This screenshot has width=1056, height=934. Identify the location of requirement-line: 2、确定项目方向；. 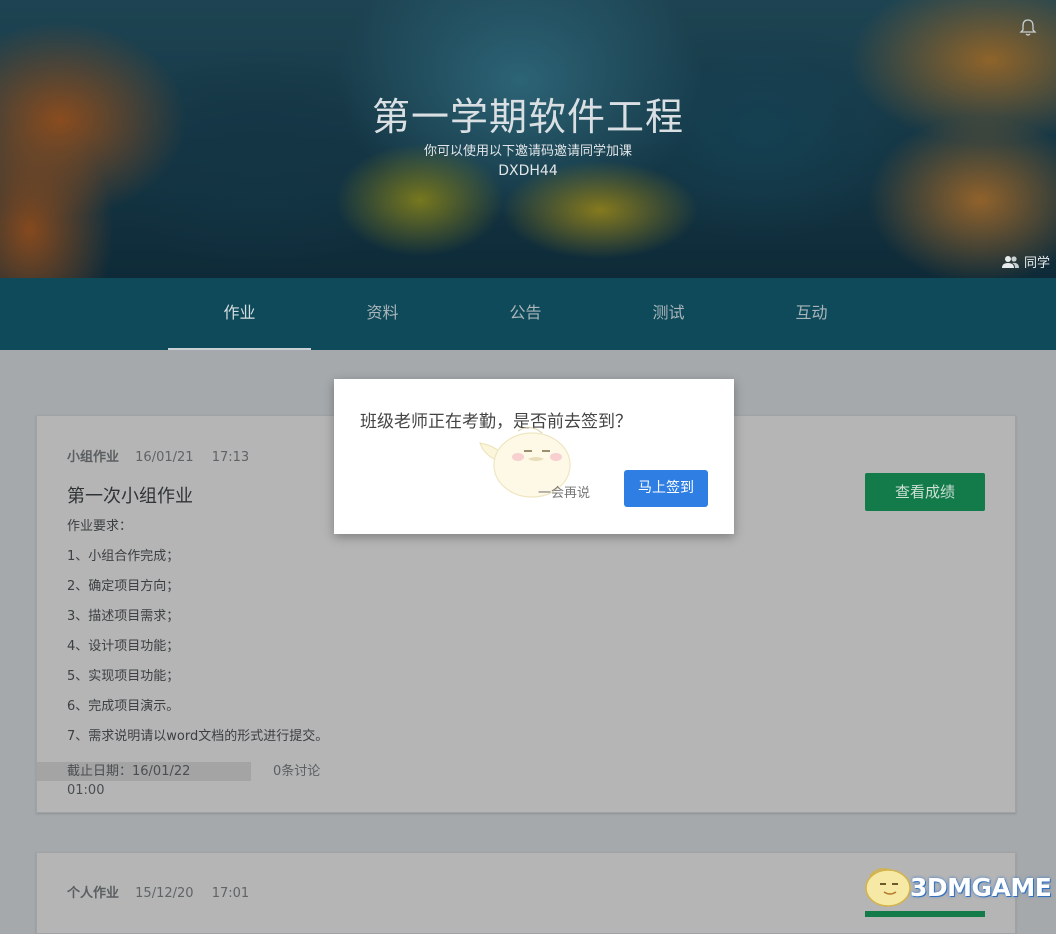
(123, 586).